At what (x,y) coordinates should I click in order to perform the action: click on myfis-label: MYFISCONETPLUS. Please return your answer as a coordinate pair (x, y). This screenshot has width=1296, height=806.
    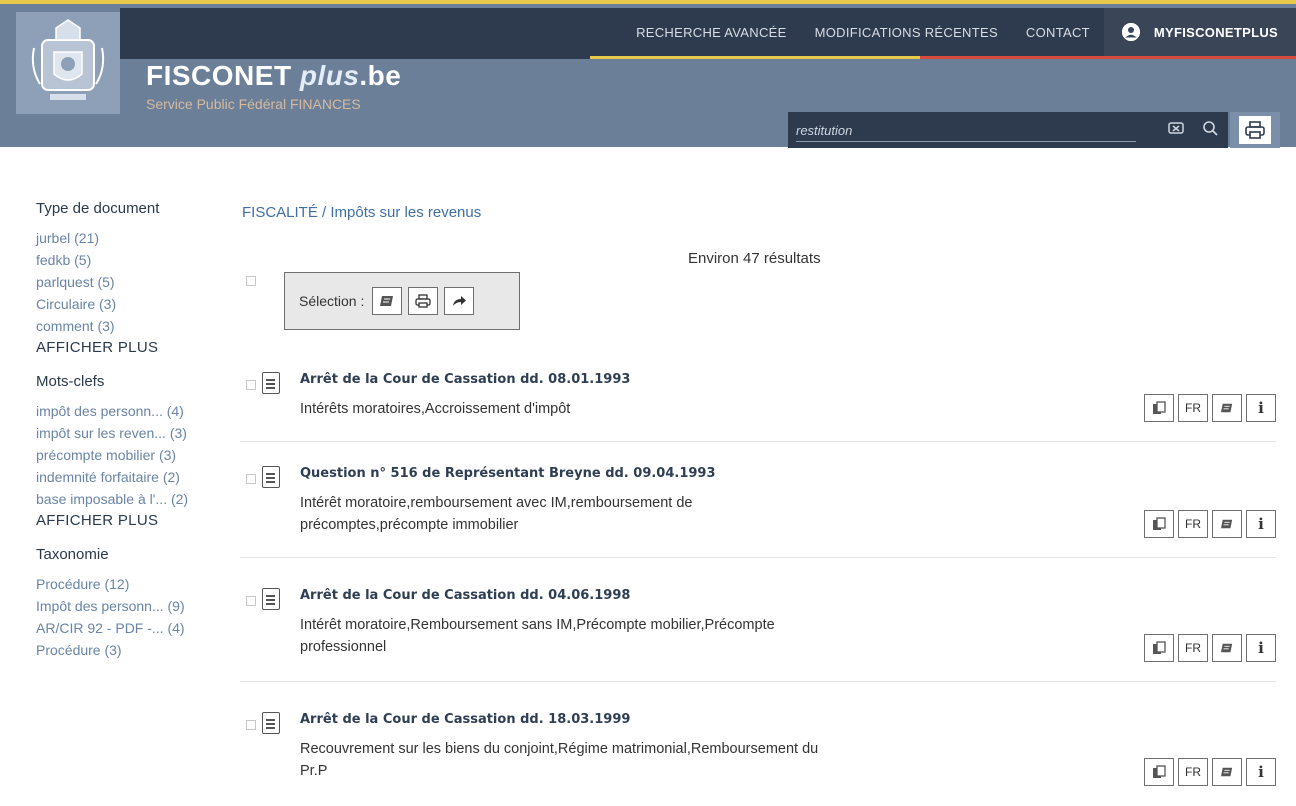
    Looking at the image, I should click on (1215, 32).